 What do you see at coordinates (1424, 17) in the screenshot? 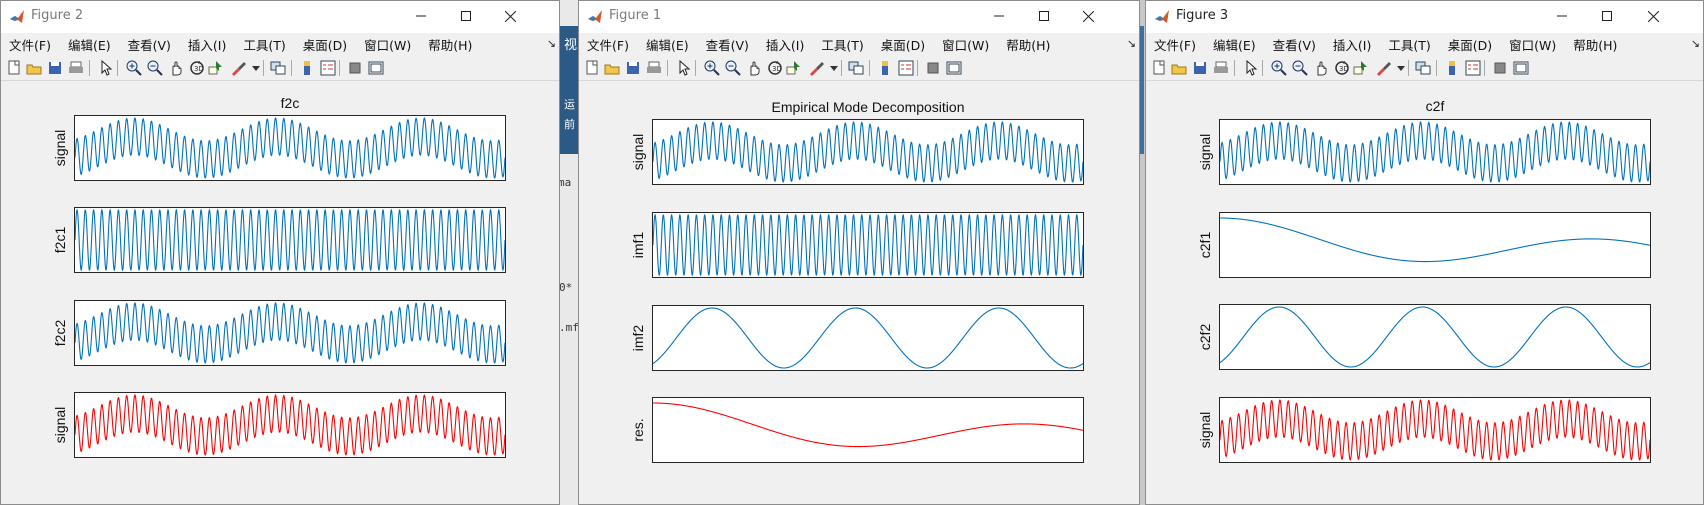
I see `window-titlebar: Figure 3` at bounding box center [1424, 17].